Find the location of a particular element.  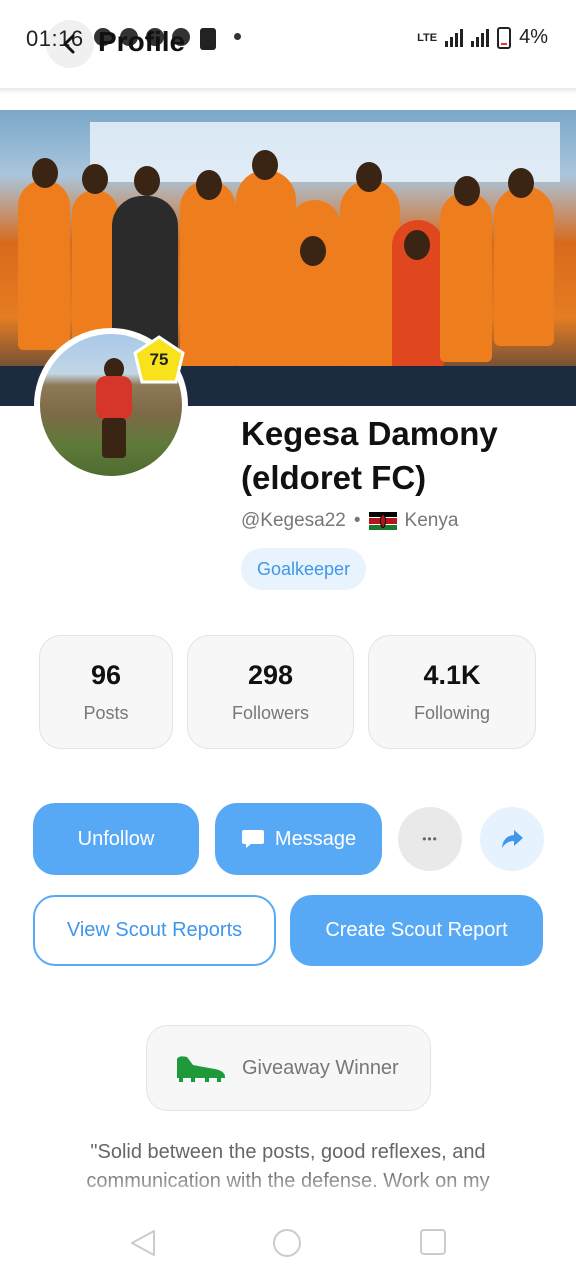

page-title: Profile is located at coordinates (142, 41).